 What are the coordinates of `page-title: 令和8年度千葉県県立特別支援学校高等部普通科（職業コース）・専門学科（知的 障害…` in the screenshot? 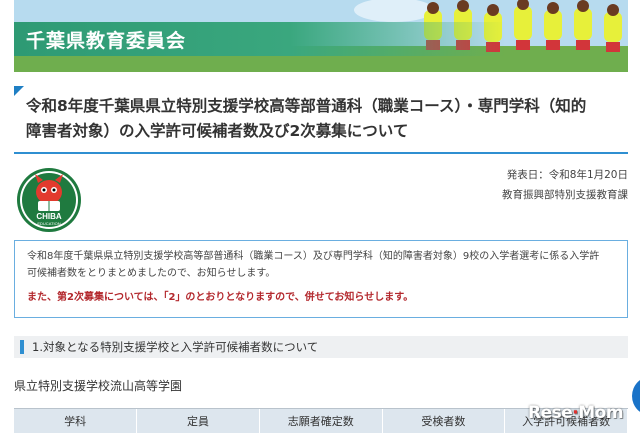 It's located at (324, 119).